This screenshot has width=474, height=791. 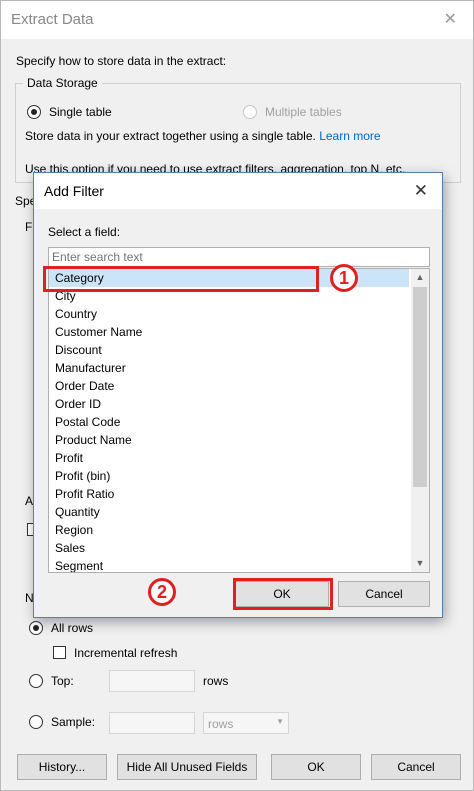 What do you see at coordinates (344, 278) in the screenshot?
I see `step-1-badge: 1` at bounding box center [344, 278].